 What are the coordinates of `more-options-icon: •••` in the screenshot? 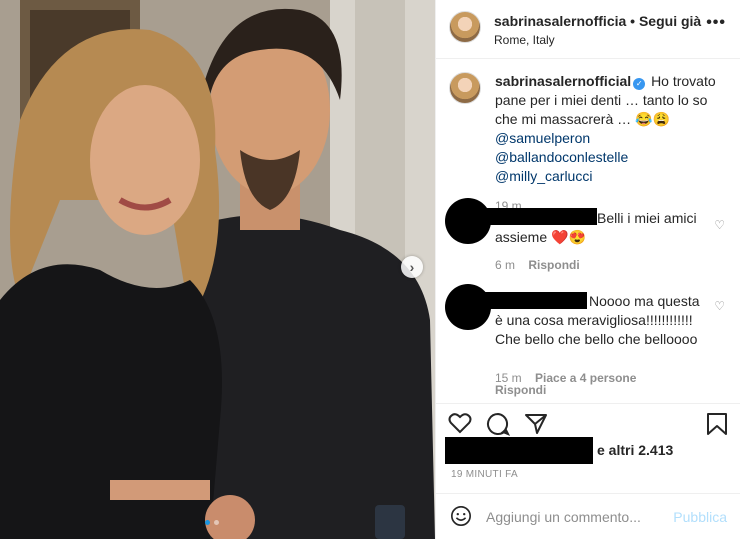 It's located at (716, 23).